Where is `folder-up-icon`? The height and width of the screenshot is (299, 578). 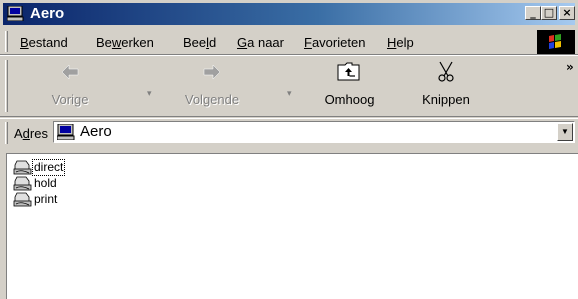 folder-up-icon is located at coordinates (348, 71).